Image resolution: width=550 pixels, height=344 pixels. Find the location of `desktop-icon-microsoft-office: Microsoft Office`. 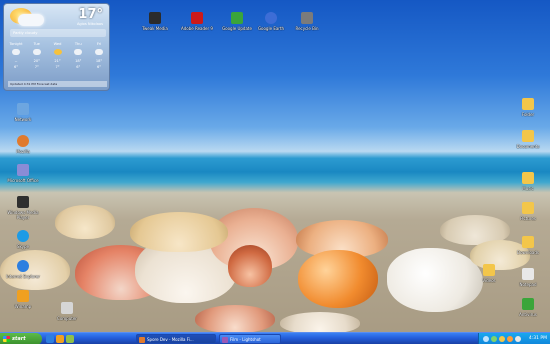

desktop-icon-microsoft-office: Microsoft Office is located at coordinates (23, 173).